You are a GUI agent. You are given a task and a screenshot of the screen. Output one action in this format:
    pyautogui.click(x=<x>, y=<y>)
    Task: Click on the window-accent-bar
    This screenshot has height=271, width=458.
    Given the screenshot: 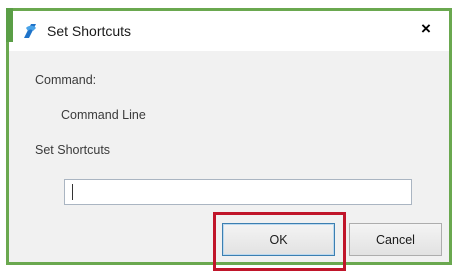 What is the action you would take?
    pyautogui.click(x=9, y=25)
    